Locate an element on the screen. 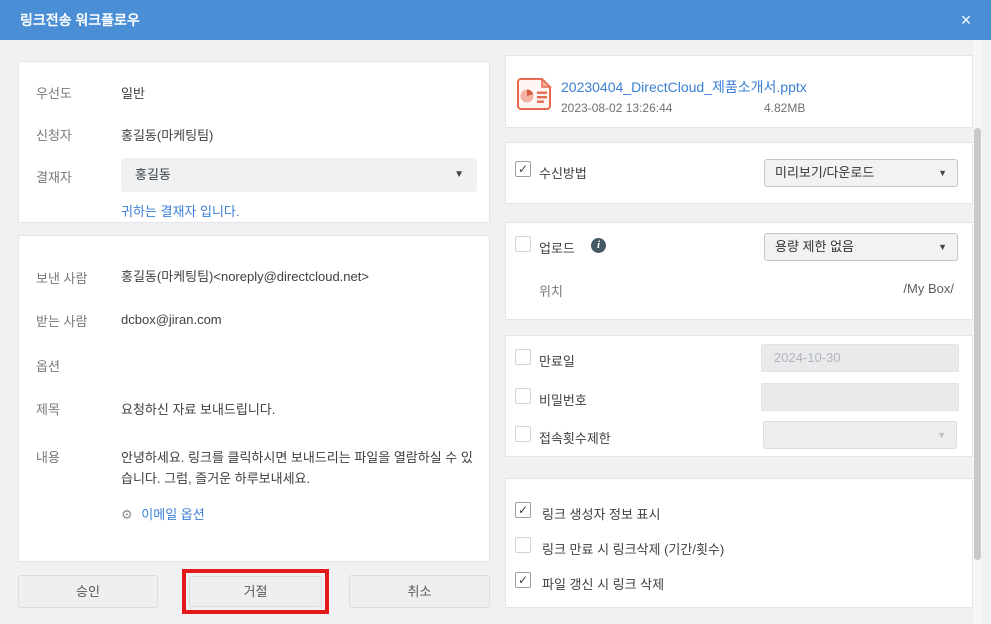  access-limit-select: ▼ is located at coordinates (860, 435).